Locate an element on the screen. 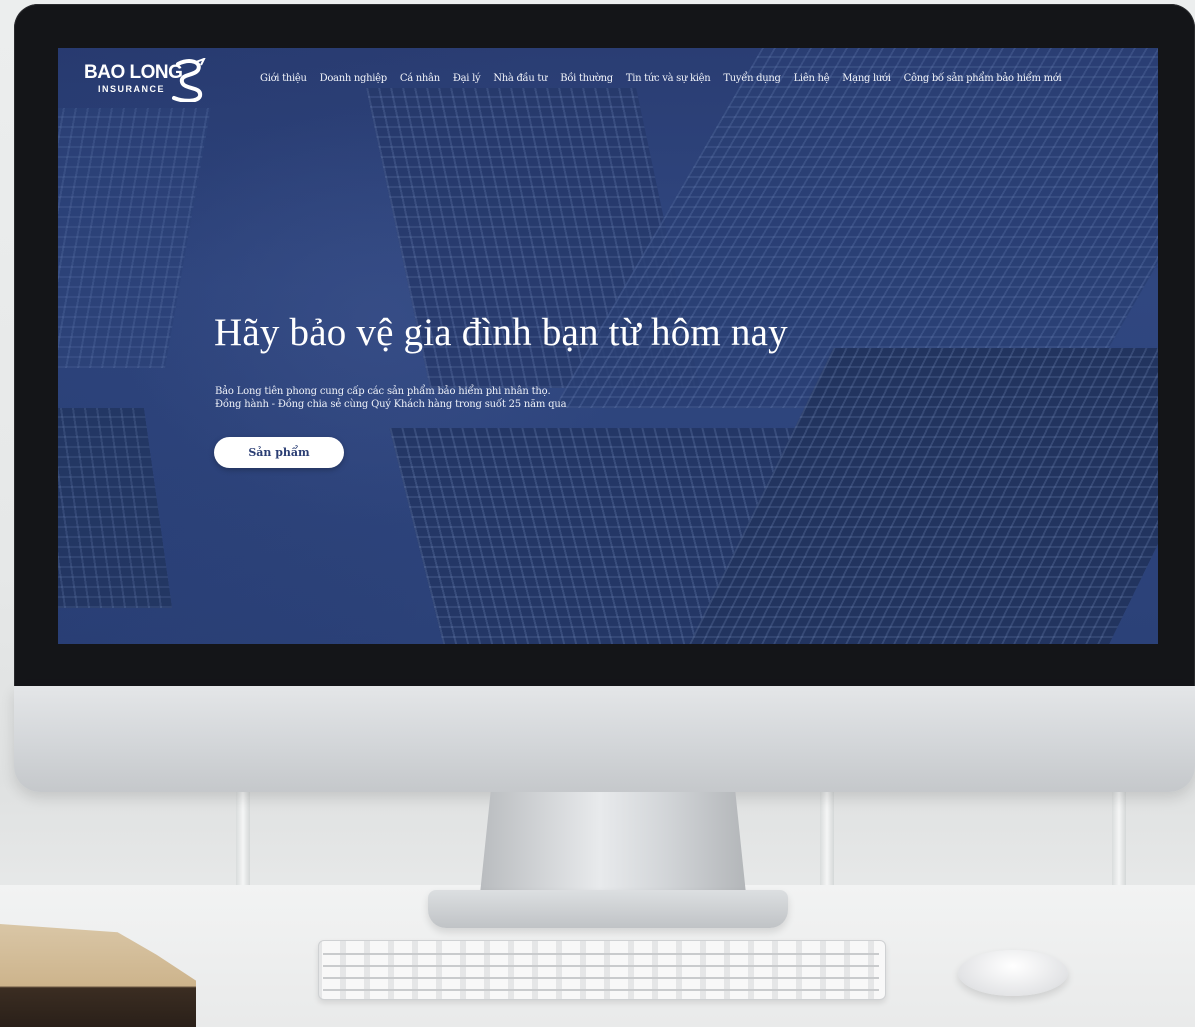 Image resolution: width=1195 pixels, height=1027 pixels. nav-item-lien-he: Liên hệ is located at coordinates (812, 78).